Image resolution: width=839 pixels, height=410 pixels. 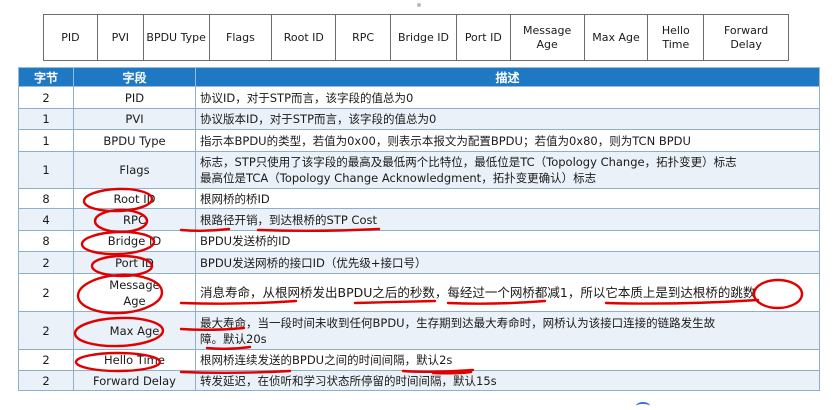 I want to click on frame-cell: Flags, so click(x=241, y=37).